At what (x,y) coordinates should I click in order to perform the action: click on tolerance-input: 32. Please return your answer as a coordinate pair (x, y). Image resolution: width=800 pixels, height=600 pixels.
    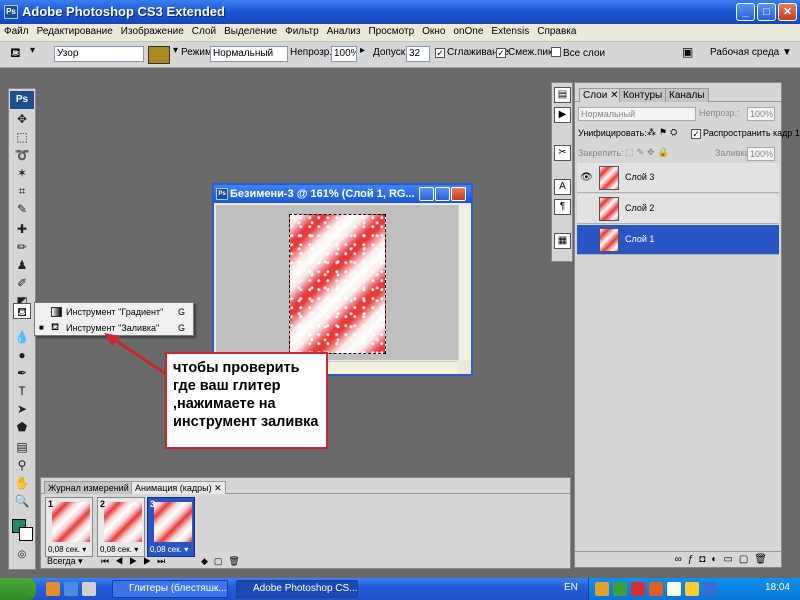
    Looking at the image, I should click on (418, 54).